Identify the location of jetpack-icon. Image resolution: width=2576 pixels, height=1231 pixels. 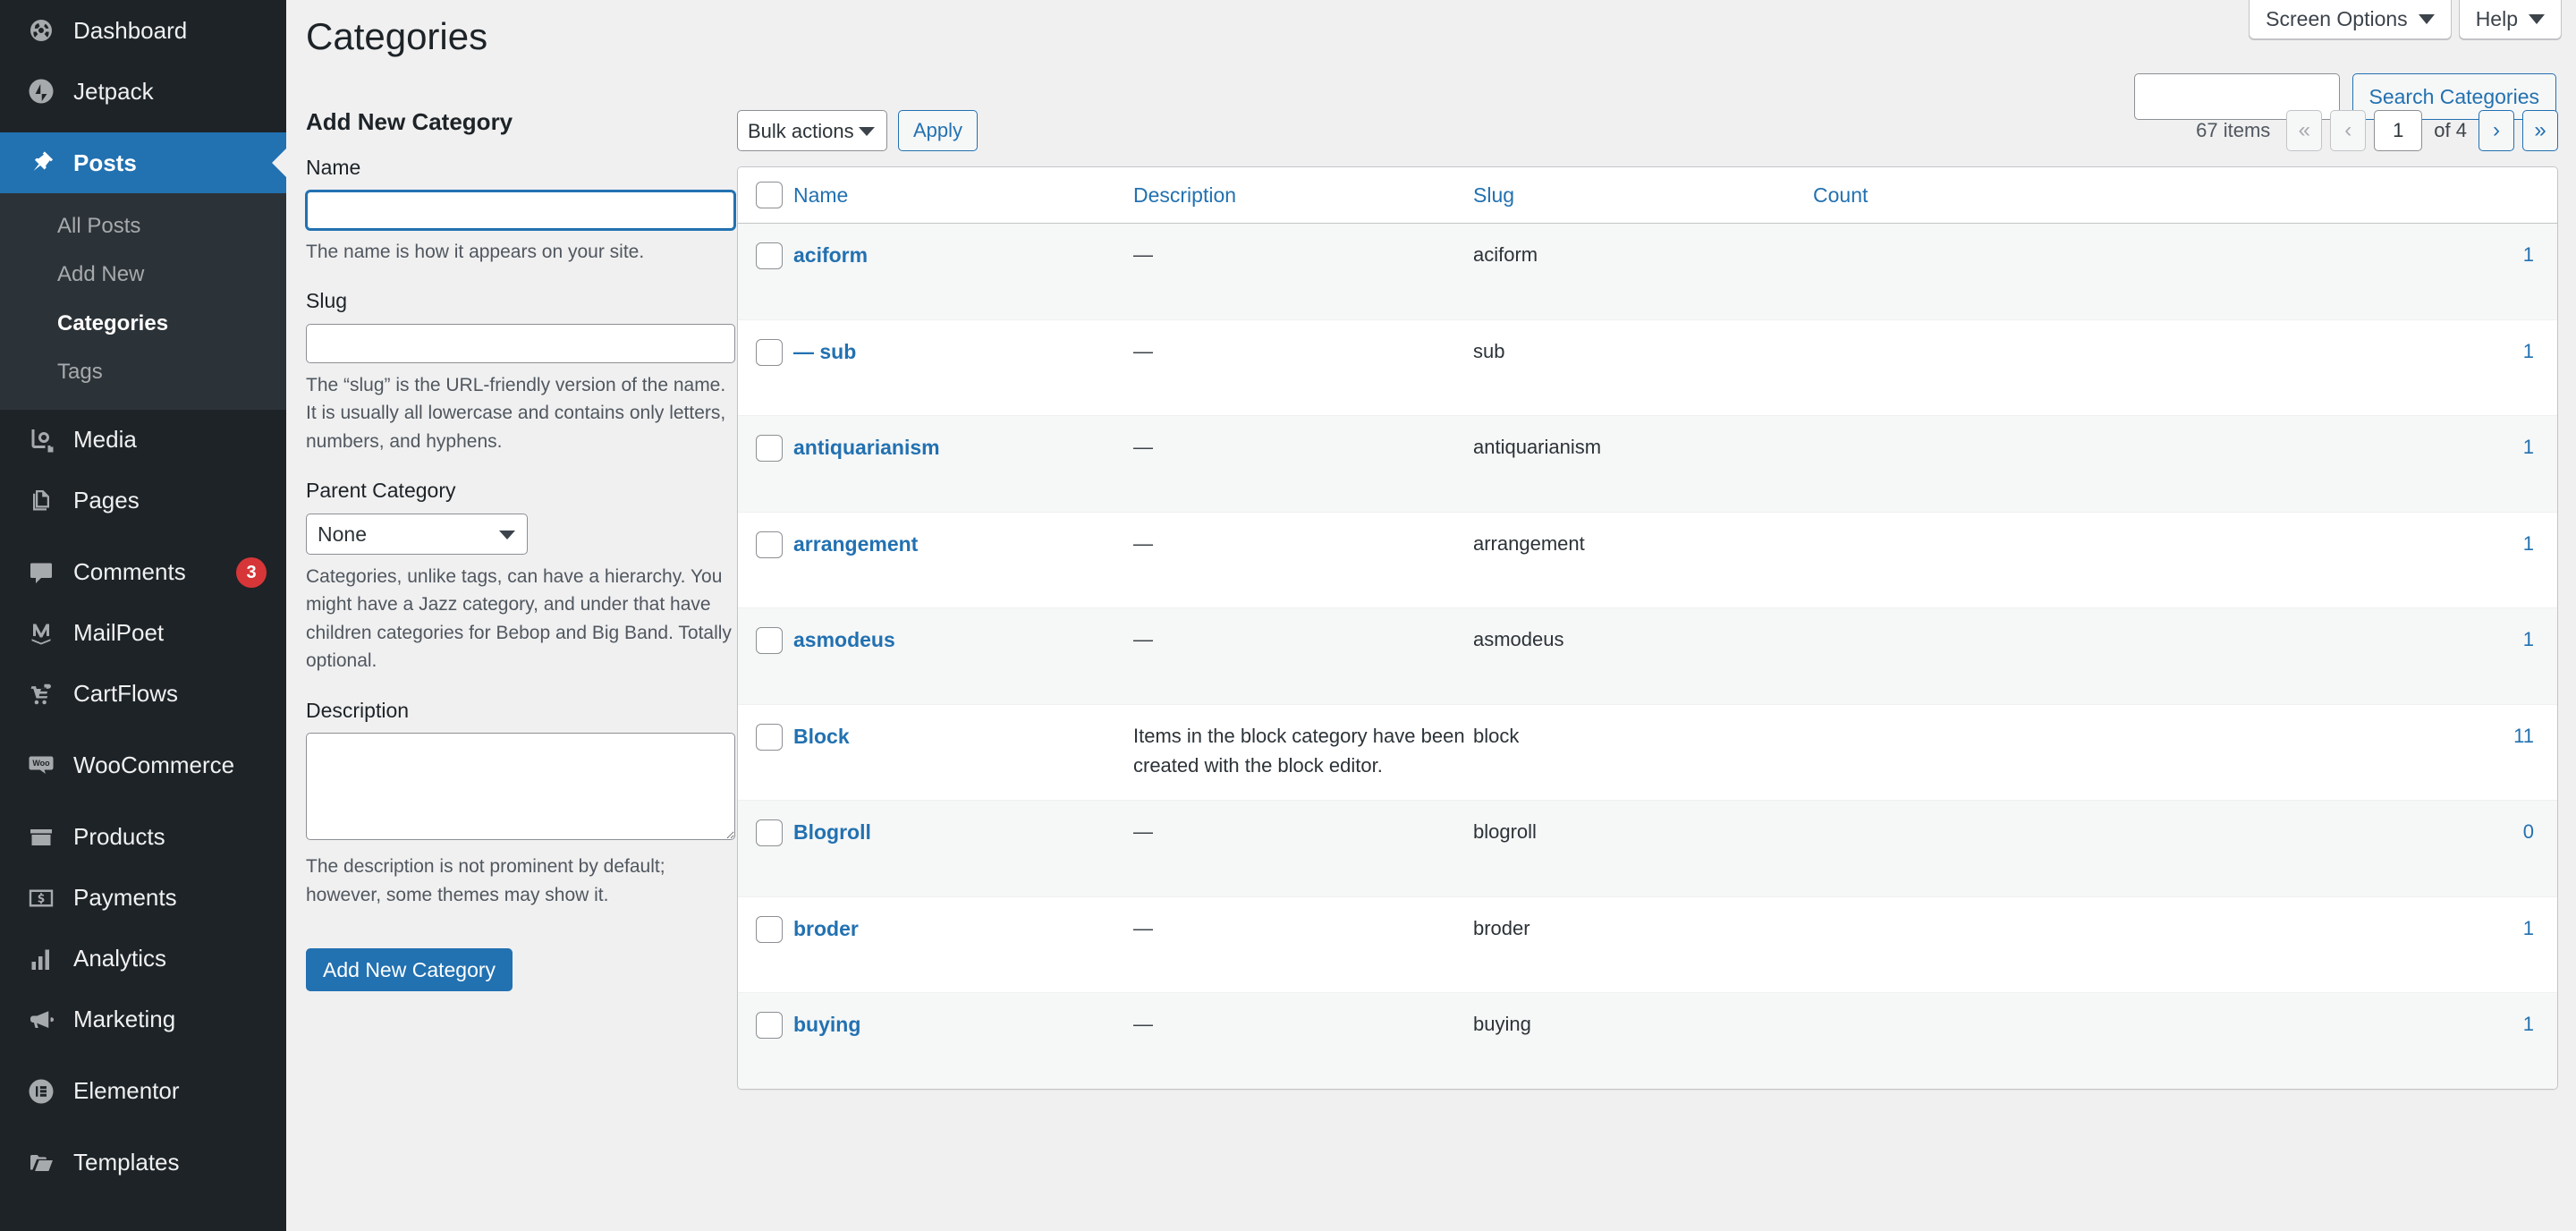
(41, 91).